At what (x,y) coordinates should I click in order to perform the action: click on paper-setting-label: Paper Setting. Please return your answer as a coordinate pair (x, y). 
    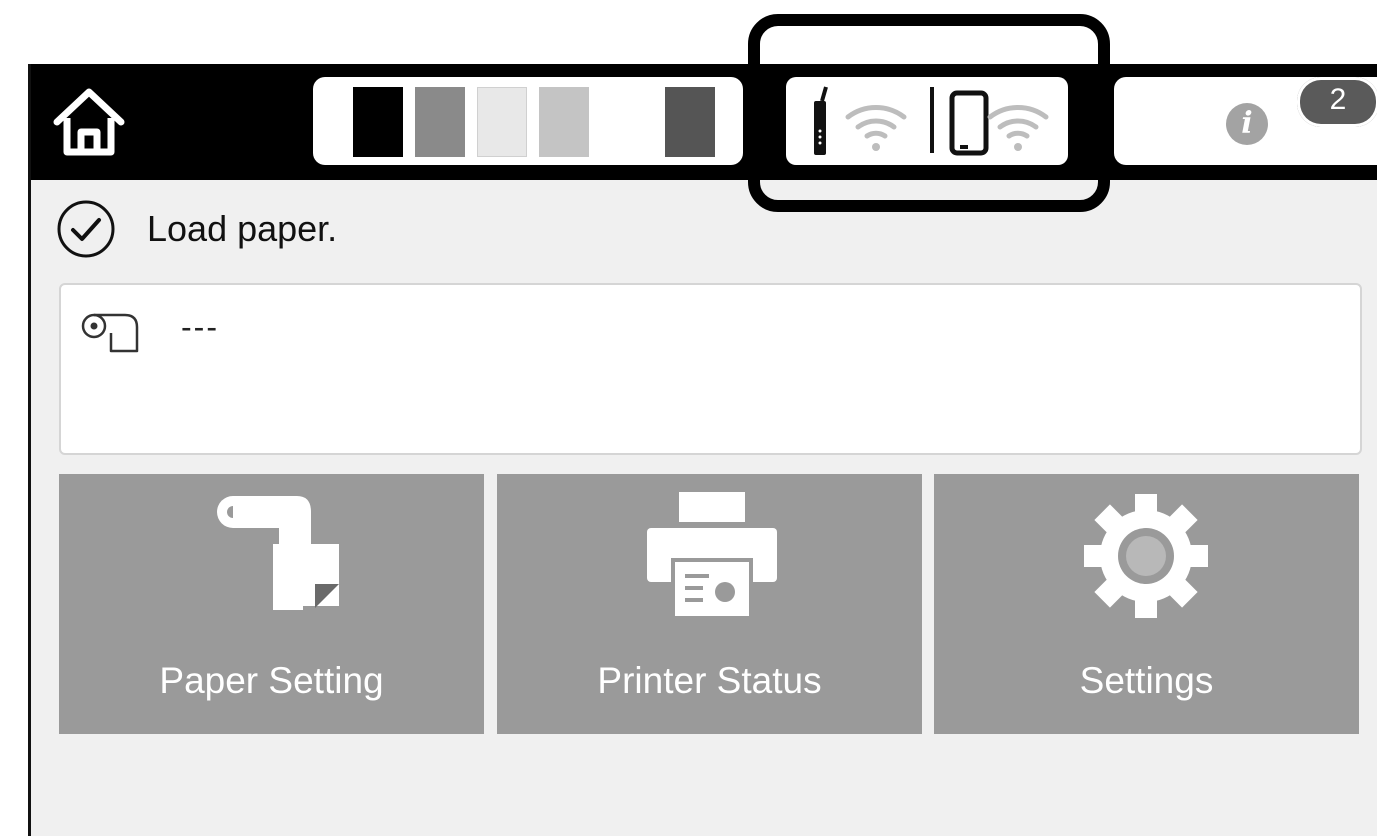
    Looking at the image, I should click on (271, 680).